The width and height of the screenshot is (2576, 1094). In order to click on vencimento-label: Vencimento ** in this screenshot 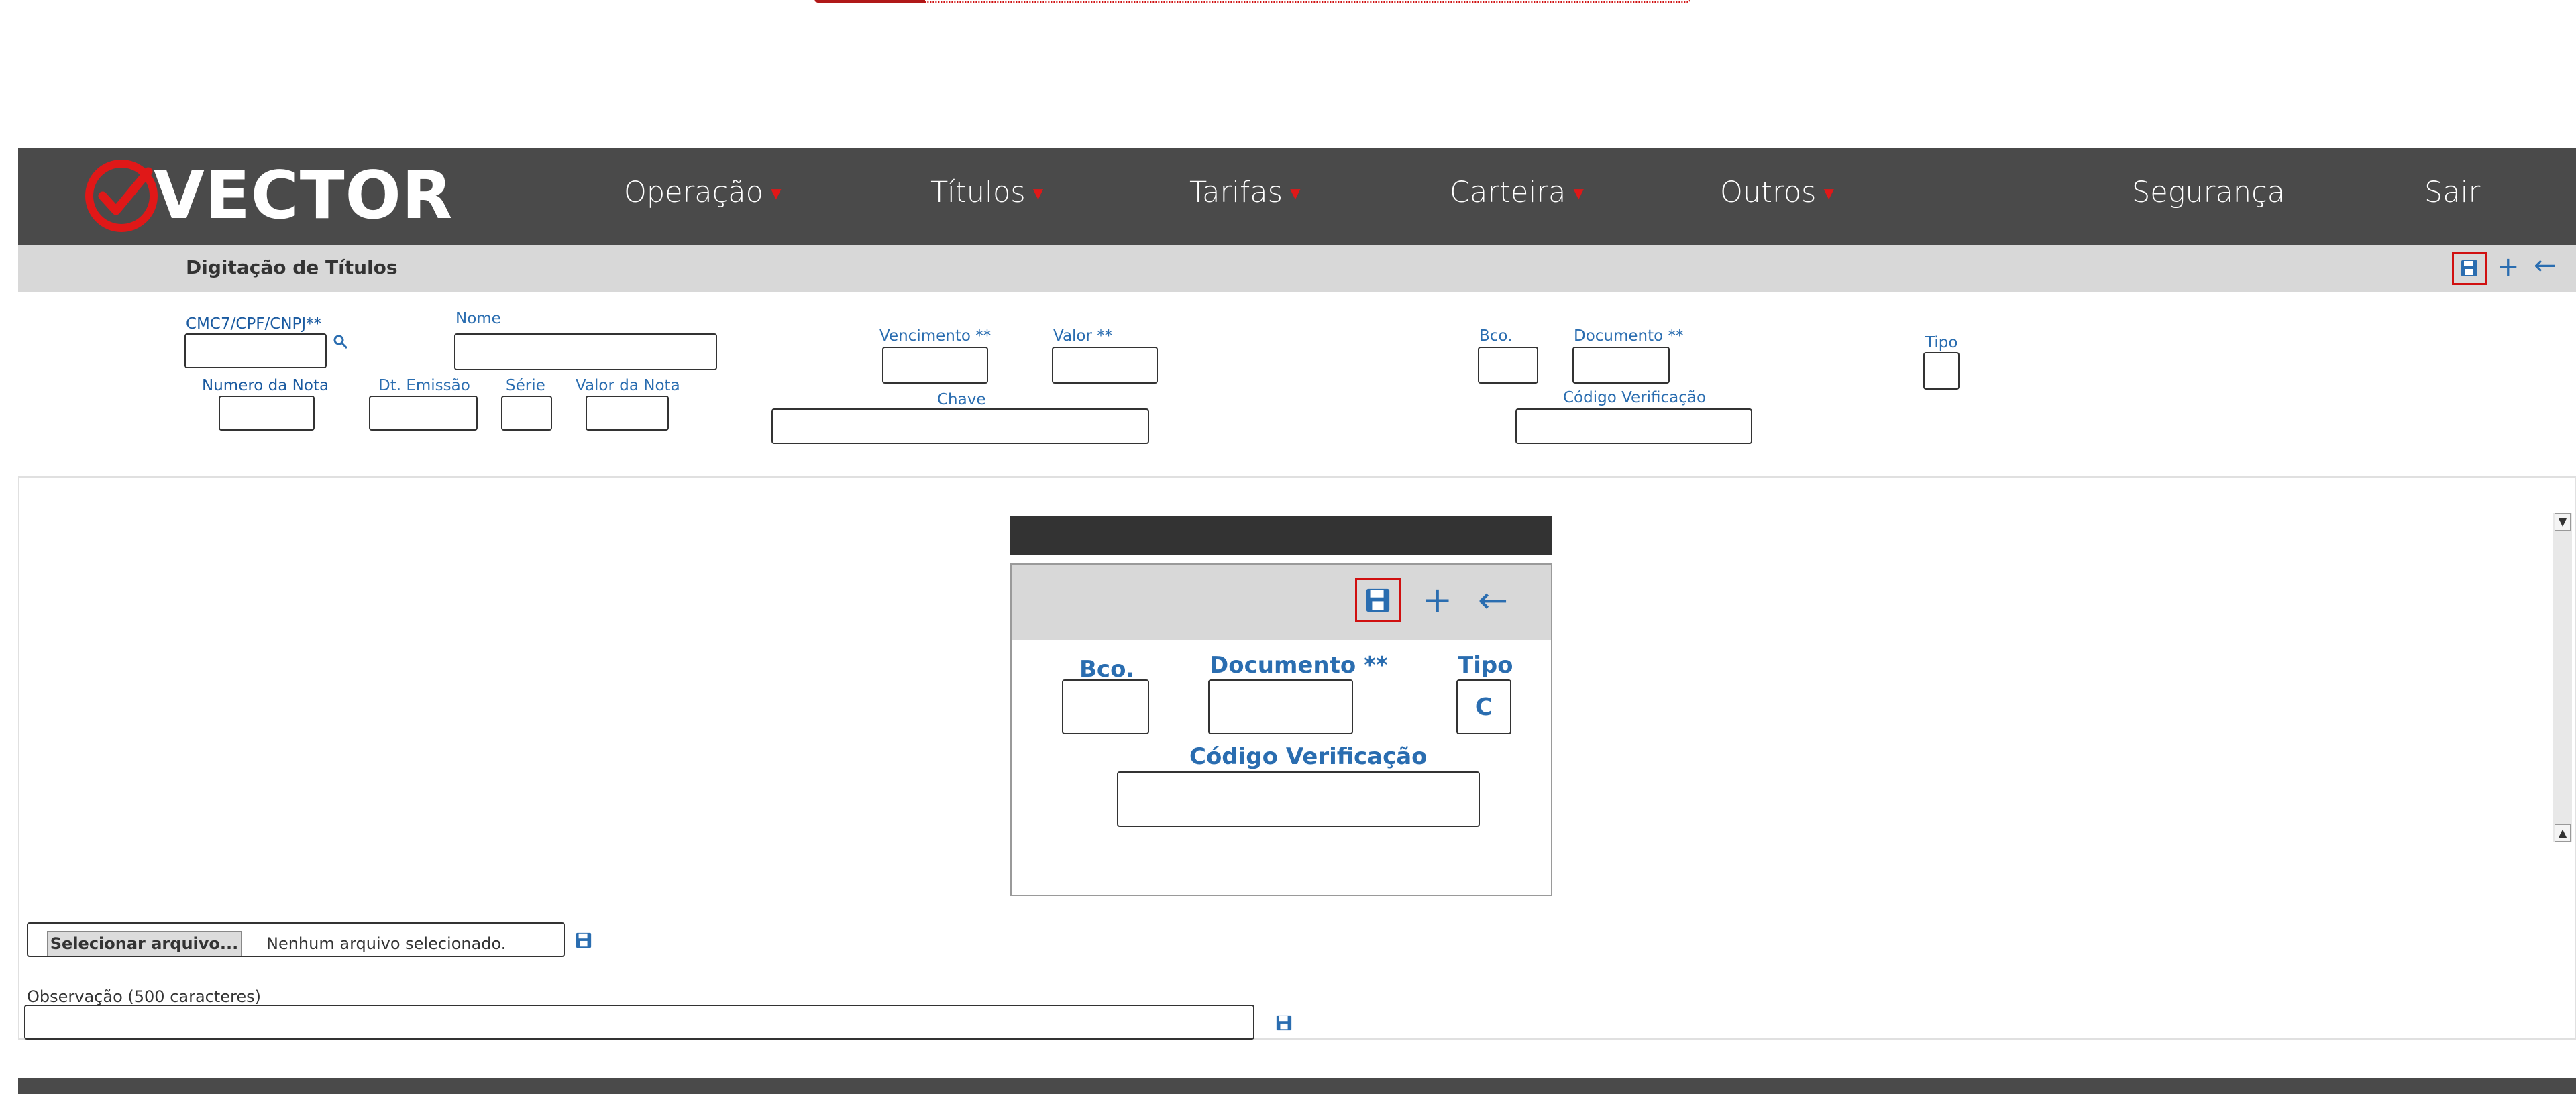, I will do `click(935, 336)`.